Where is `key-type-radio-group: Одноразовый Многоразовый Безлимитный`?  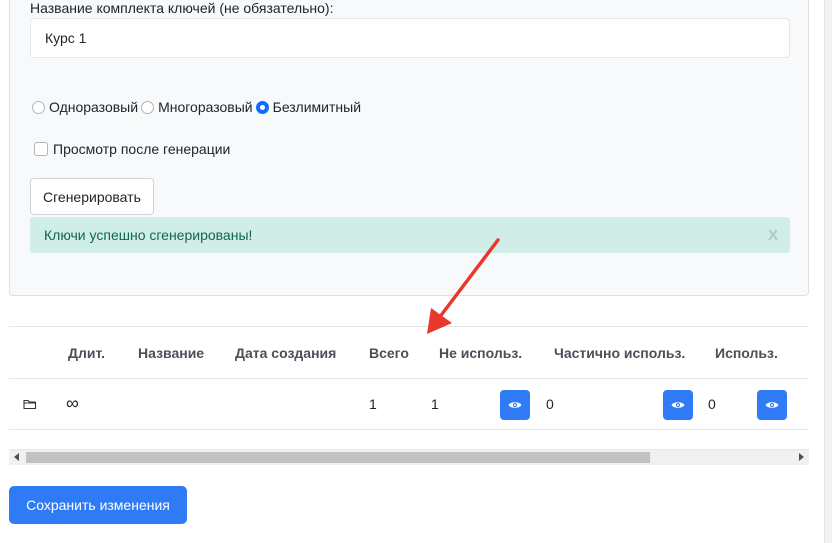 key-type-radio-group: Одноразовый Многоразовый Безлимитный is located at coordinates (198, 107).